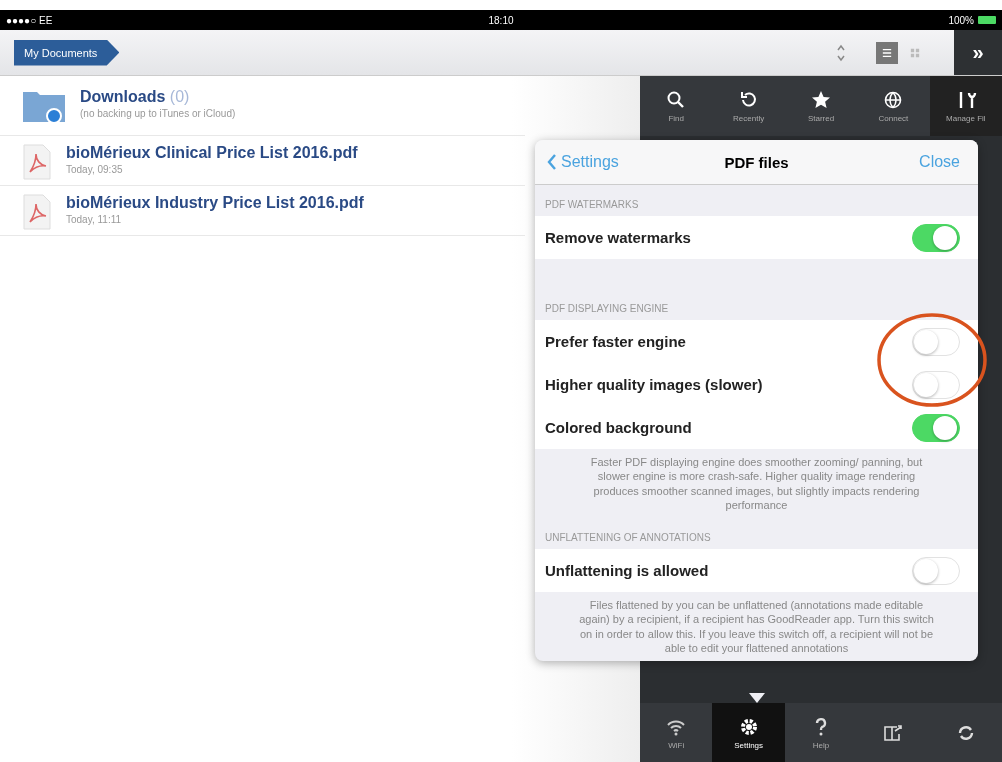 The width and height of the screenshot is (1002, 762). I want to click on toolbar-button: Settings, so click(748, 732).